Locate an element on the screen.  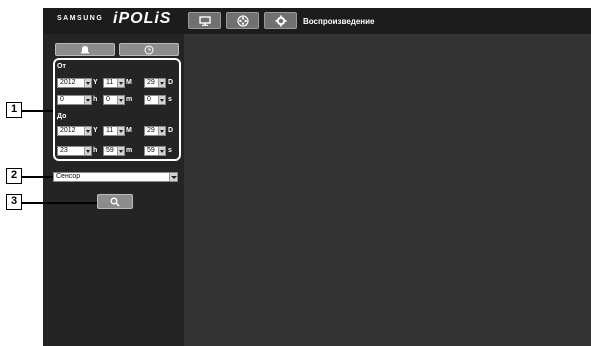
search-button is located at coordinates (115, 201).